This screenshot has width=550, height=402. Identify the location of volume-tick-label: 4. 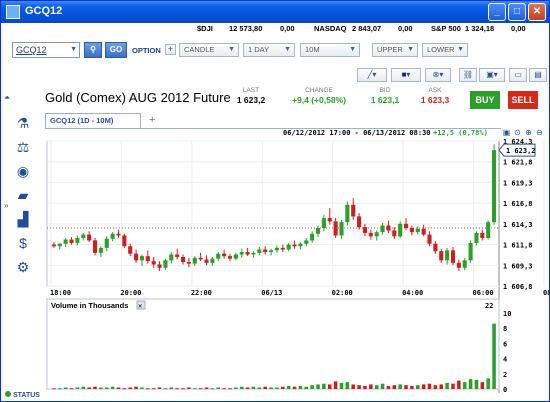
(505, 360).